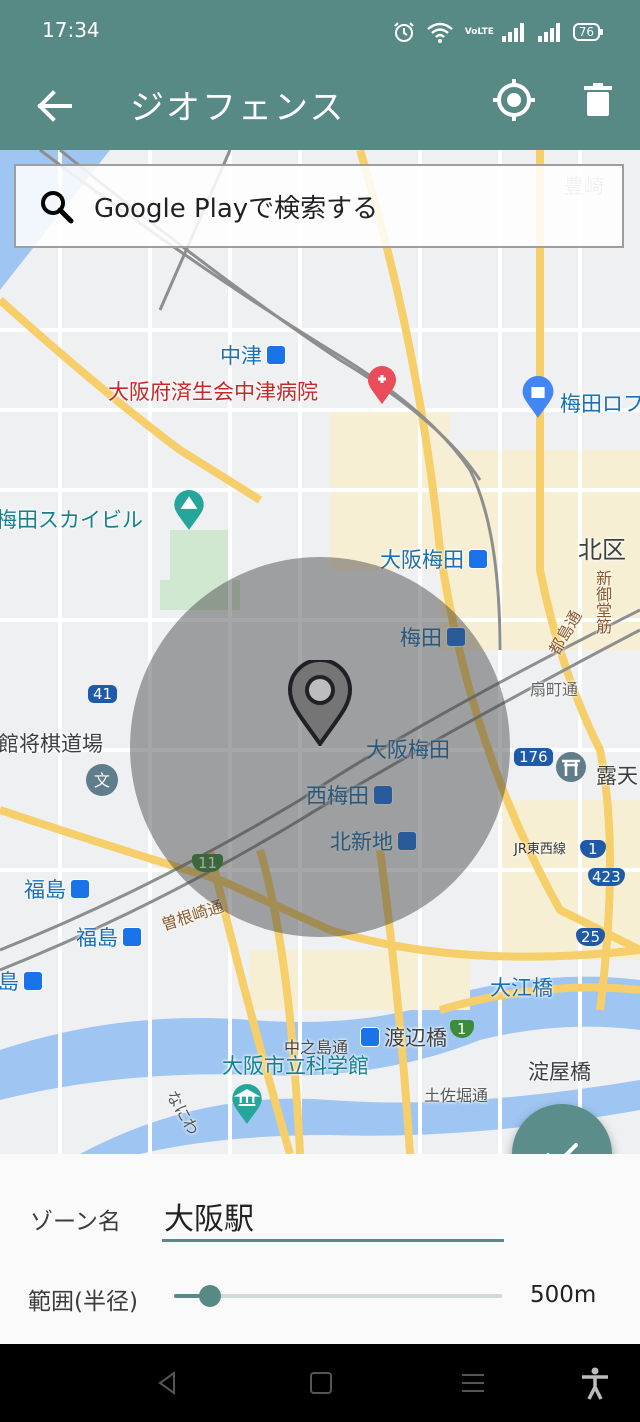  Describe the element at coordinates (598, 99) in the screenshot. I see `trash-icon` at that location.